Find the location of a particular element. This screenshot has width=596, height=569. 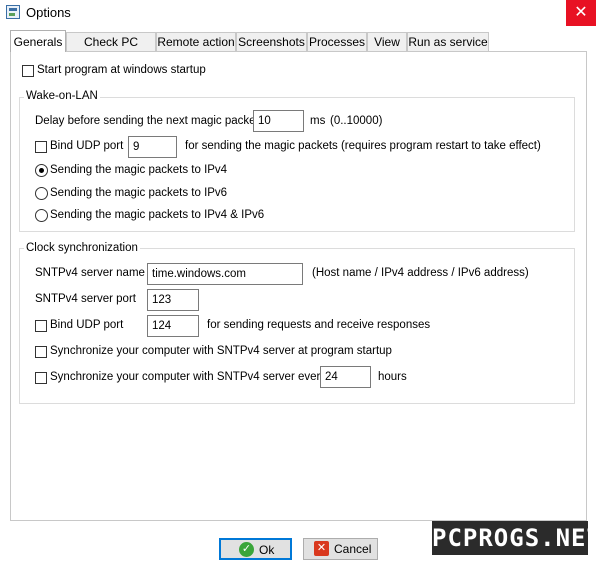

wol-radio-ipv6 is located at coordinates (41, 193).